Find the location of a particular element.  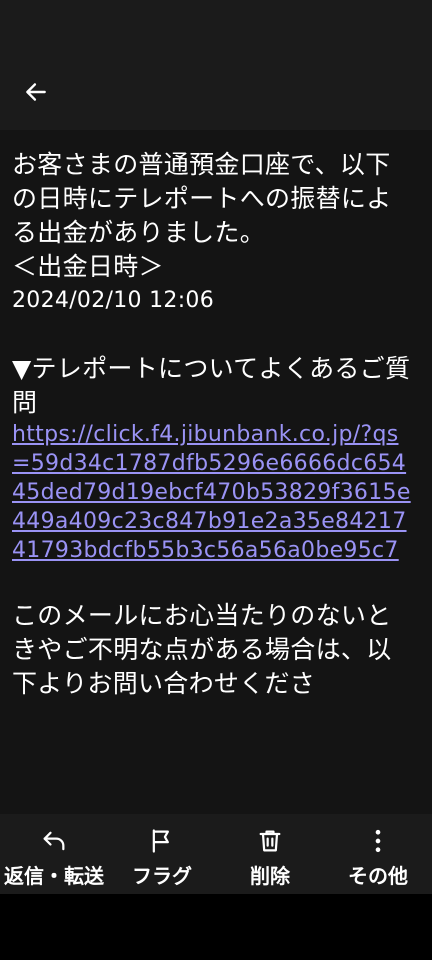

more-button: その他 is located at coordinates (378, 854).